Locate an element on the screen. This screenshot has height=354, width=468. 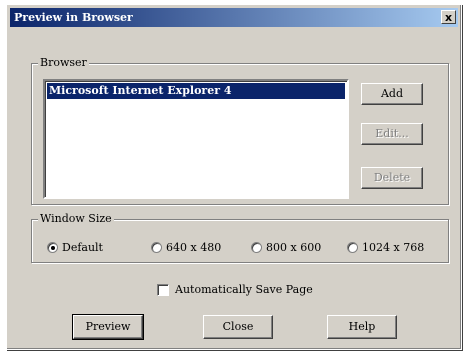
browser-group-label: Browser is located at coordinates (63, 62).